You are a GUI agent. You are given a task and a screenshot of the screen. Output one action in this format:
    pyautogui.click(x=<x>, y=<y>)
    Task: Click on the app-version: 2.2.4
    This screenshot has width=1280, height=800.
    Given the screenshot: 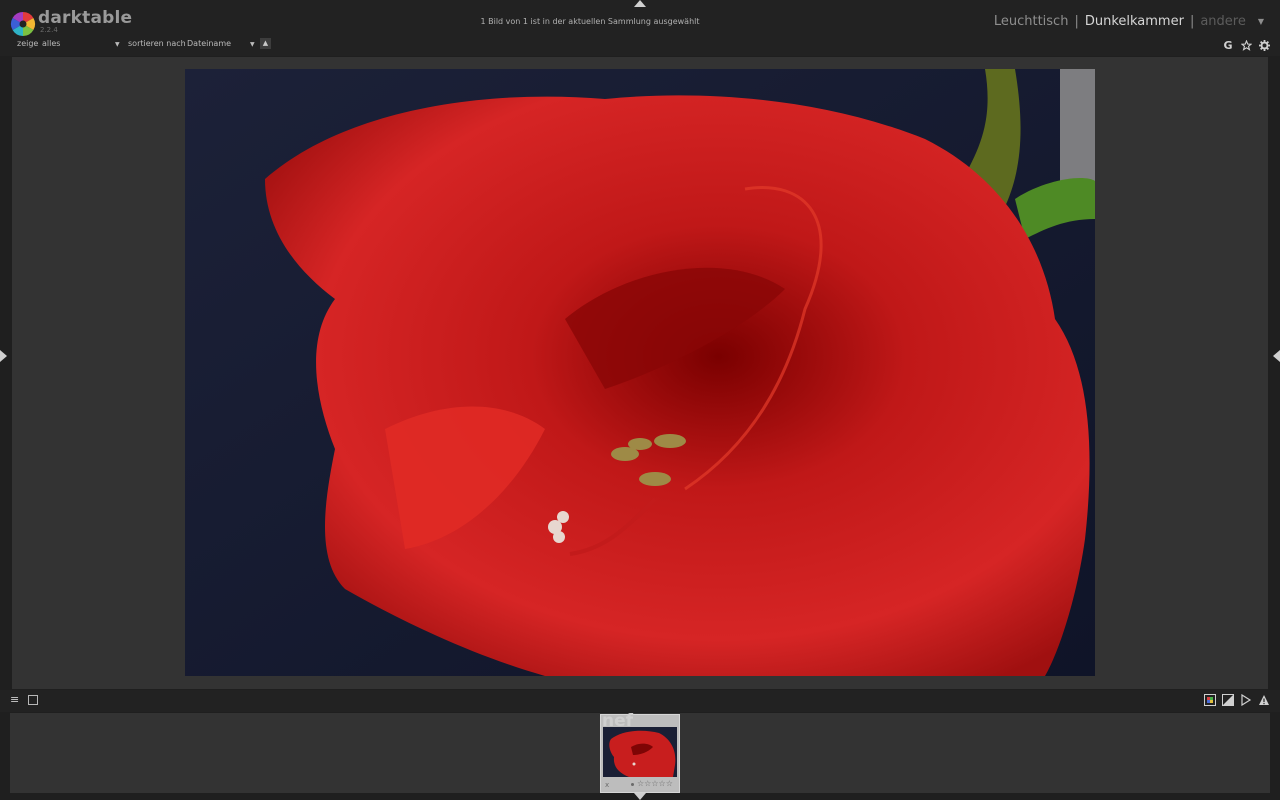 What is the action you would take?
    pyautogui.click(x=49, y=30)
    